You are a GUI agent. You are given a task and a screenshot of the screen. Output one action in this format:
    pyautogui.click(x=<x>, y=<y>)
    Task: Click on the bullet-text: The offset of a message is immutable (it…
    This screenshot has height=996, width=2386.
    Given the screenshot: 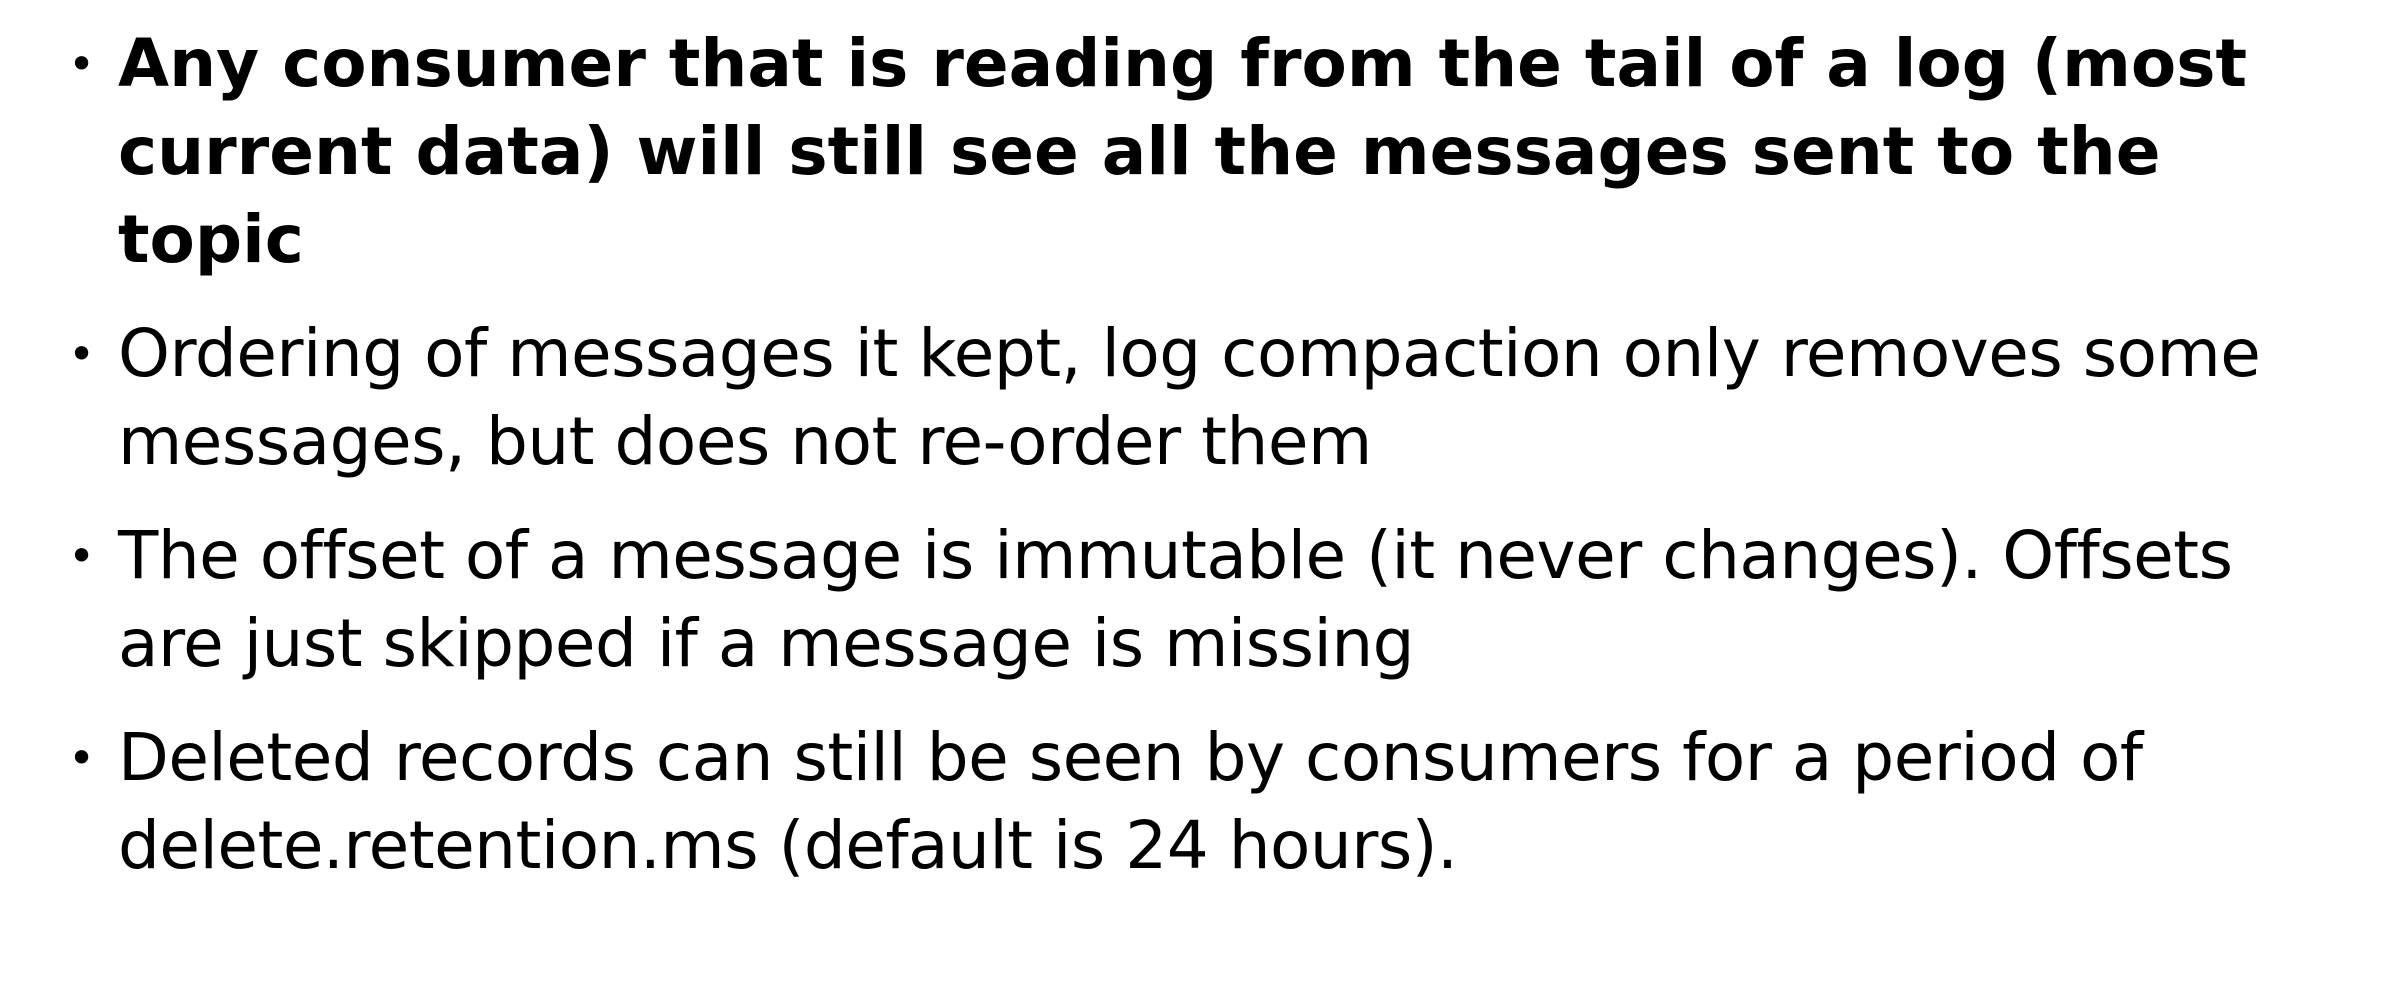 What is the action you would take?
    pyautogui.click(x=1175, y=599)
    